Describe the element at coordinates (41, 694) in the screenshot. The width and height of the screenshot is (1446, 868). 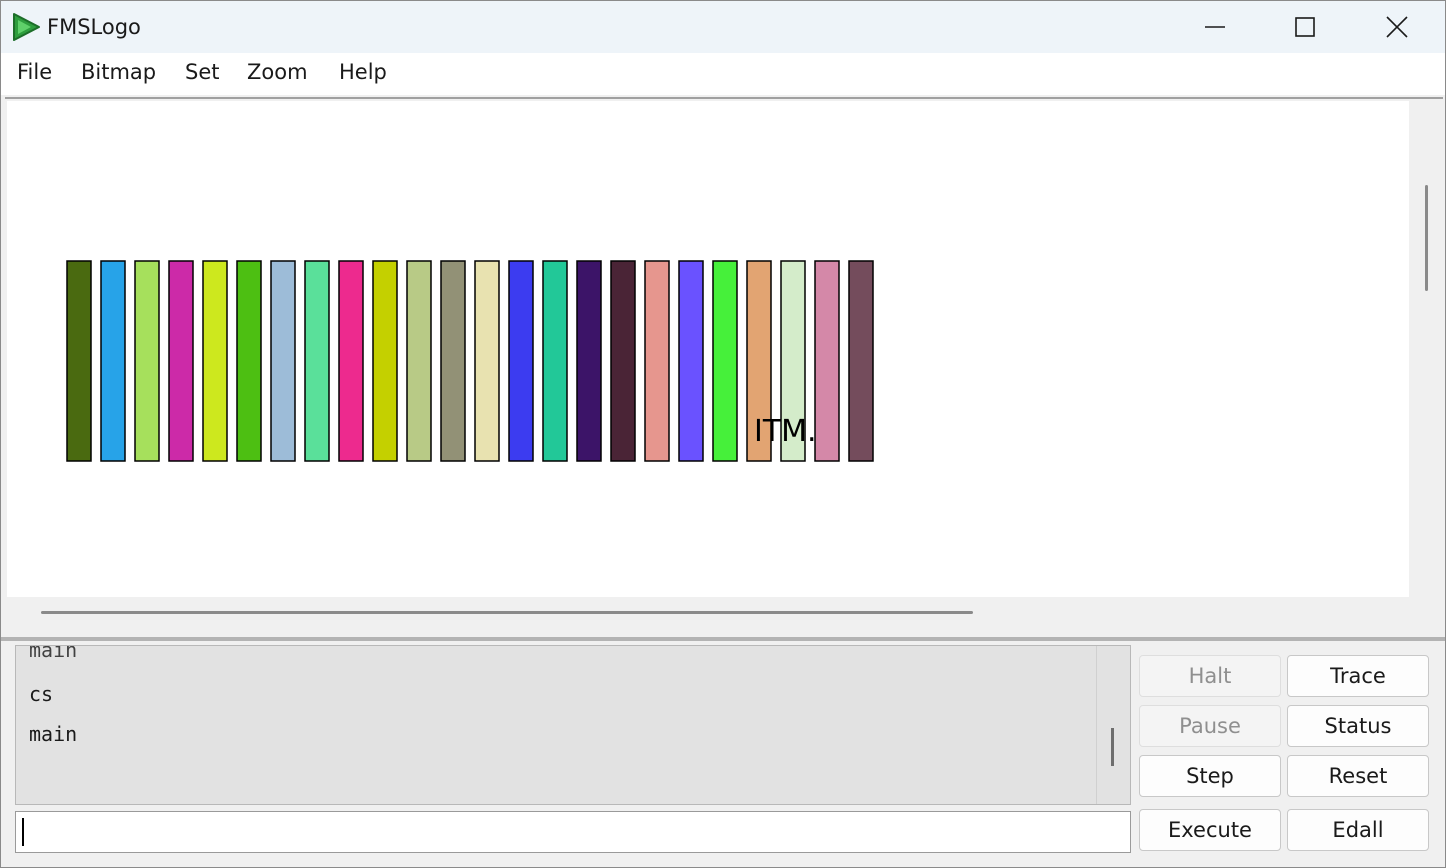
I see `output-line: cs` at that location.